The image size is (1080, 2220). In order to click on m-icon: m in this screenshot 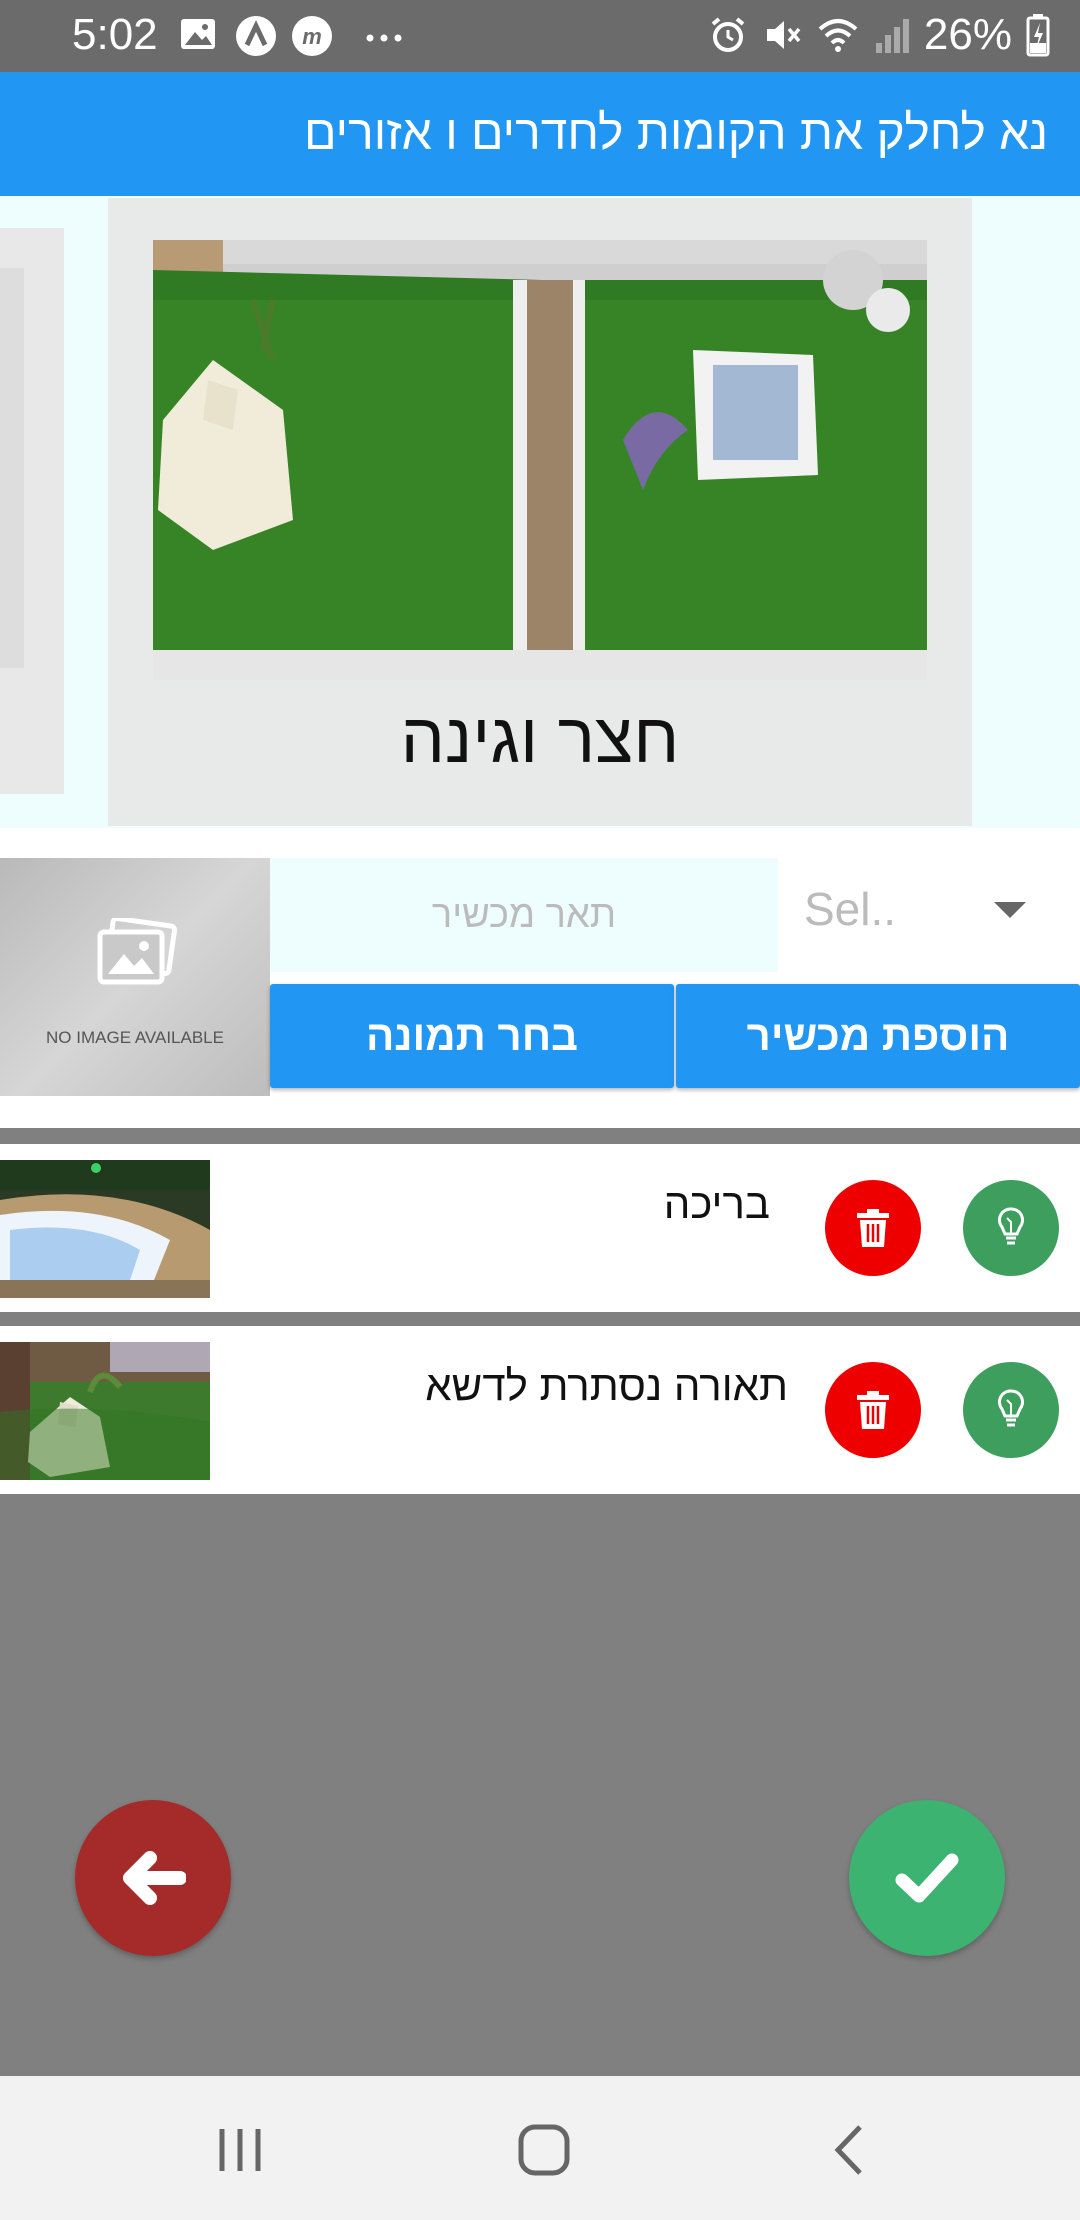, I will do `click(312, 36)`.